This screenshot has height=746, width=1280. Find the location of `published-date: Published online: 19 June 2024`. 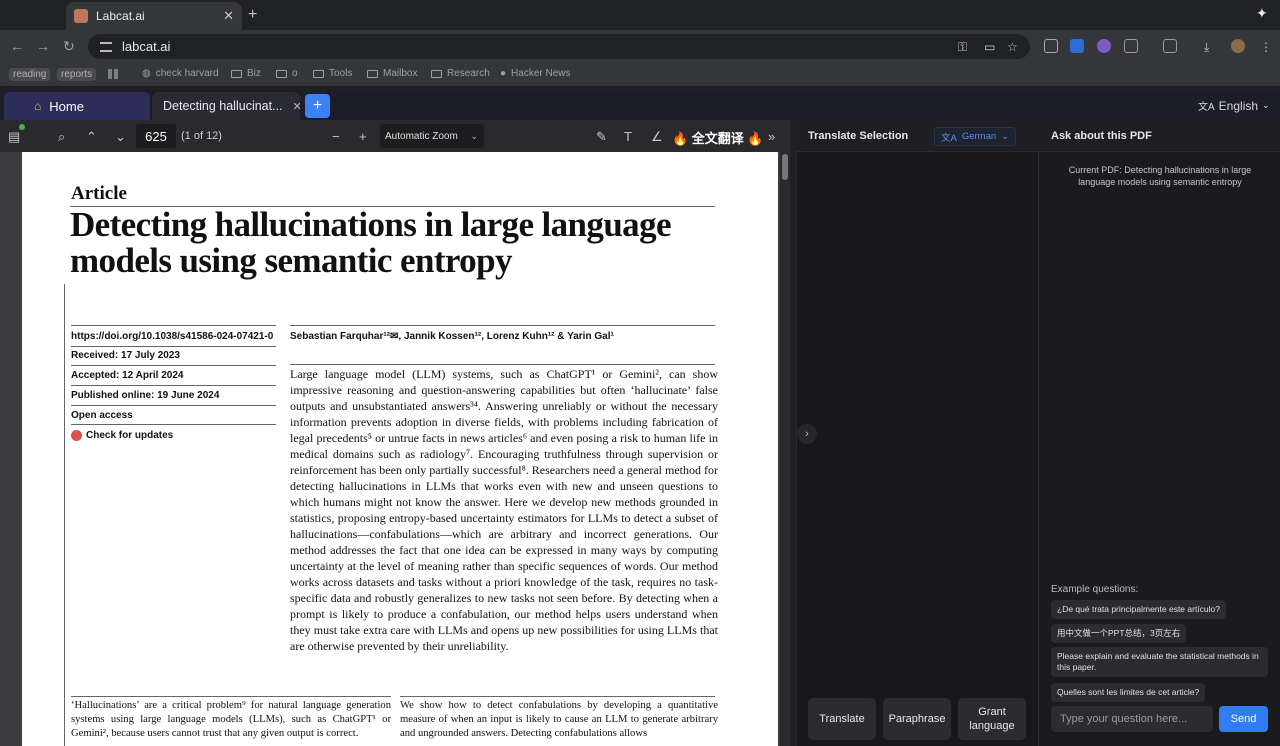

published-date: Published online: 19 June 2024 is located at coordinates (145, 395).